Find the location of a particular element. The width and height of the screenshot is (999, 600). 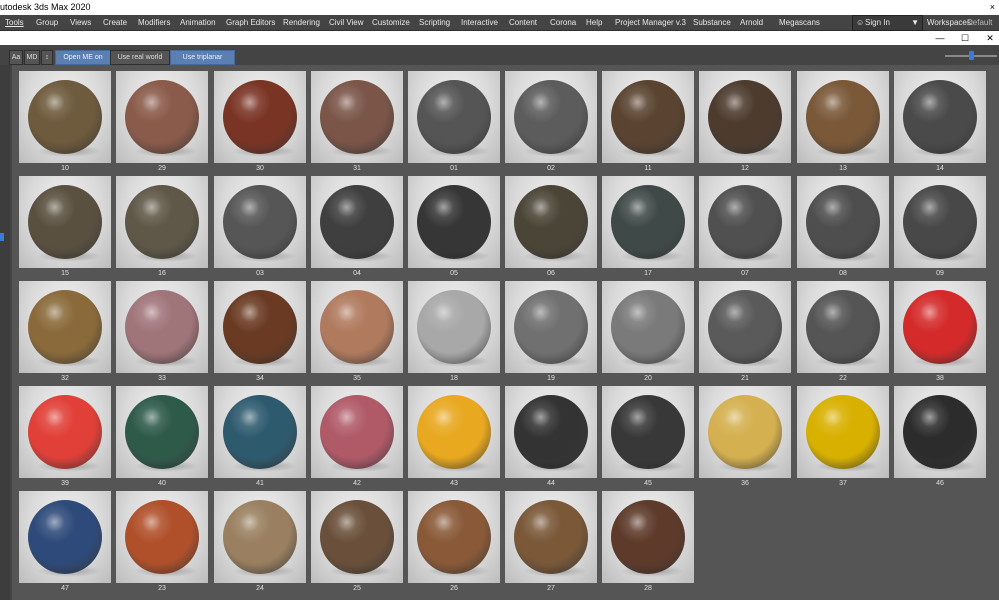

material-tile: 20 is located at coordinates (648, 331).